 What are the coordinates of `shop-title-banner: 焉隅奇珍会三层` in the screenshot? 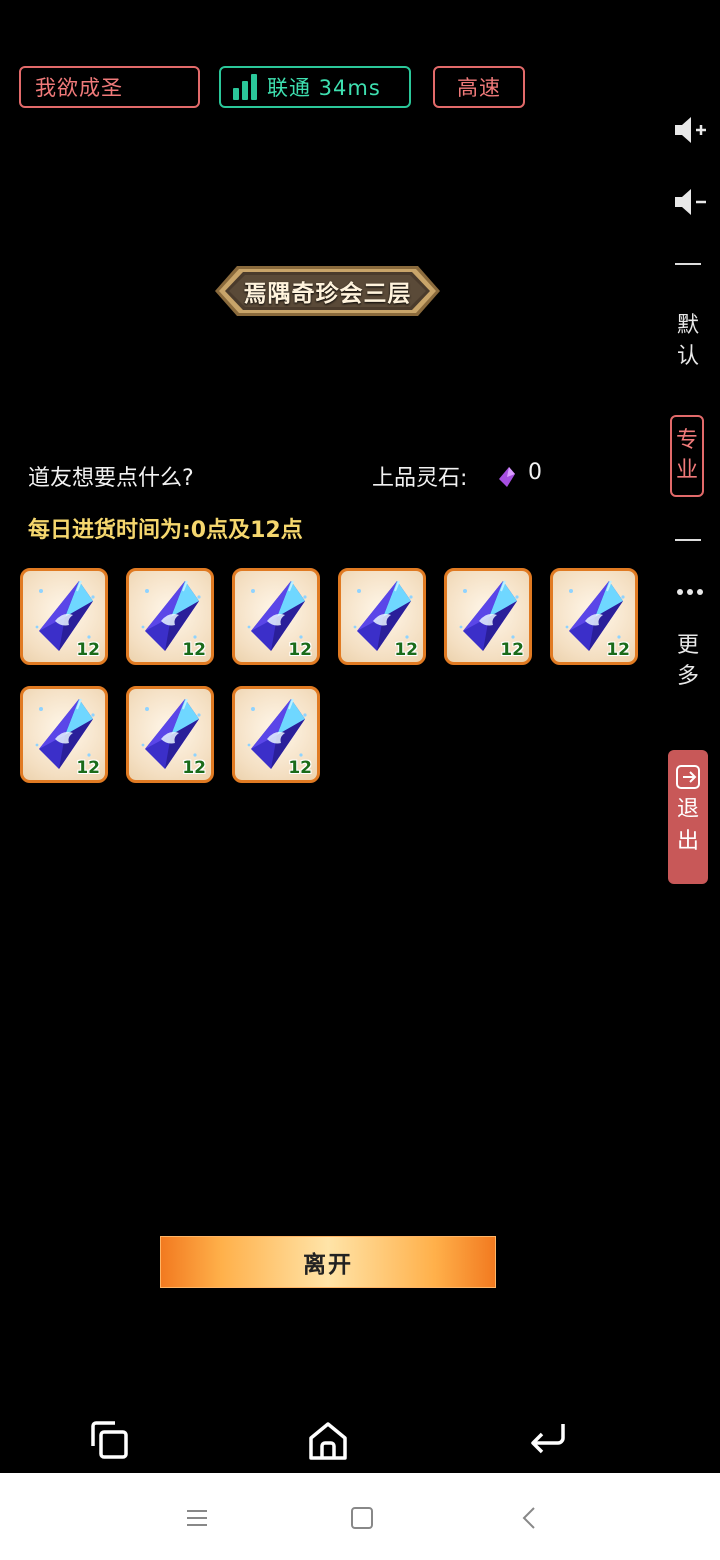 It's located at (327, 291).